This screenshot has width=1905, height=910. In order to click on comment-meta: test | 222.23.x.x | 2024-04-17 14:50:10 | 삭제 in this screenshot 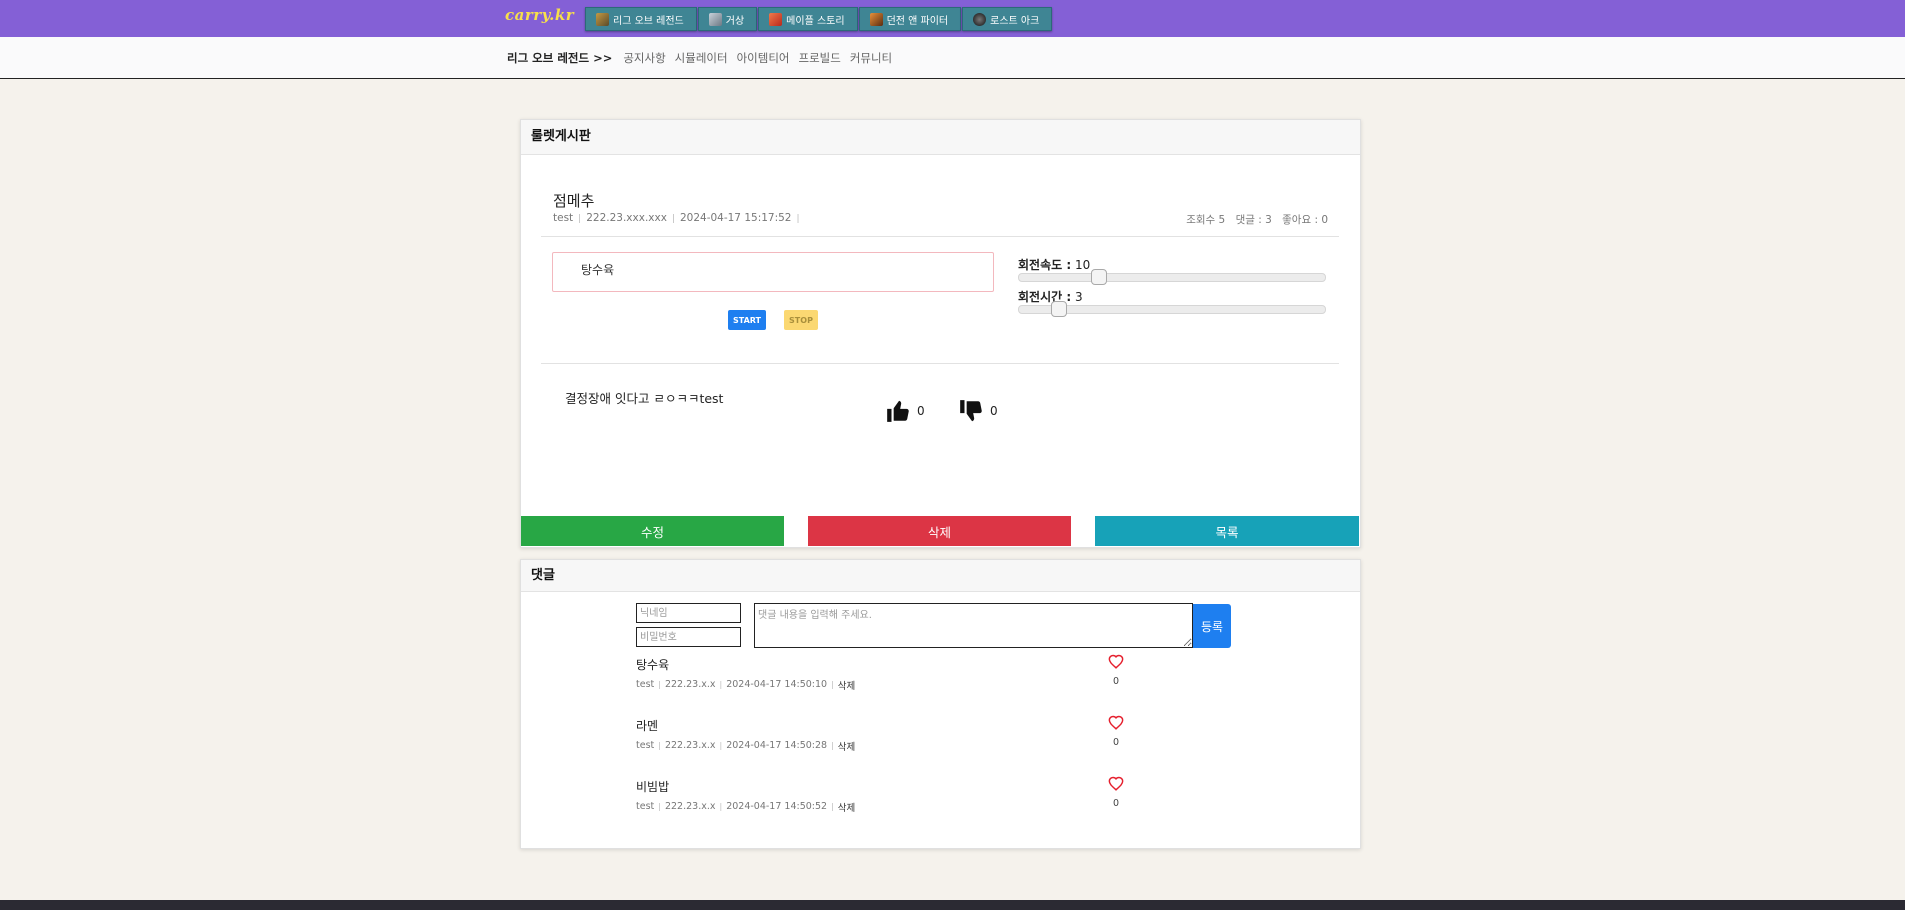, I will do `click(746, 685)`.